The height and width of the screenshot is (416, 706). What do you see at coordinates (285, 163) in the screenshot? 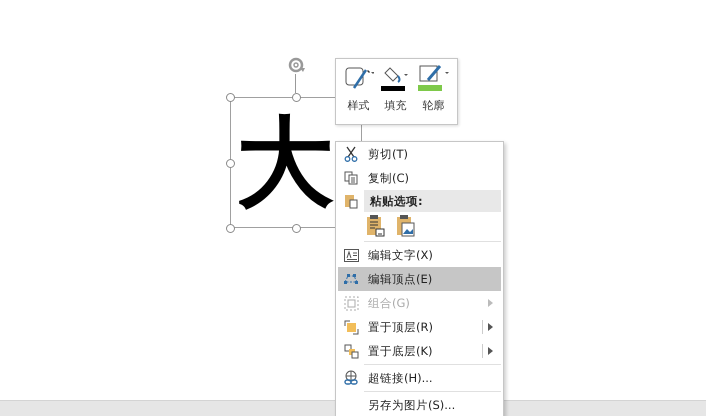
I see `shape-text: 大` at bounding box center [285, 163].